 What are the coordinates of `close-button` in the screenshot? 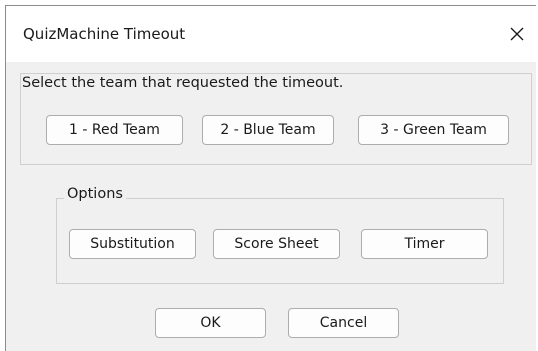 It's located at (517, 34).